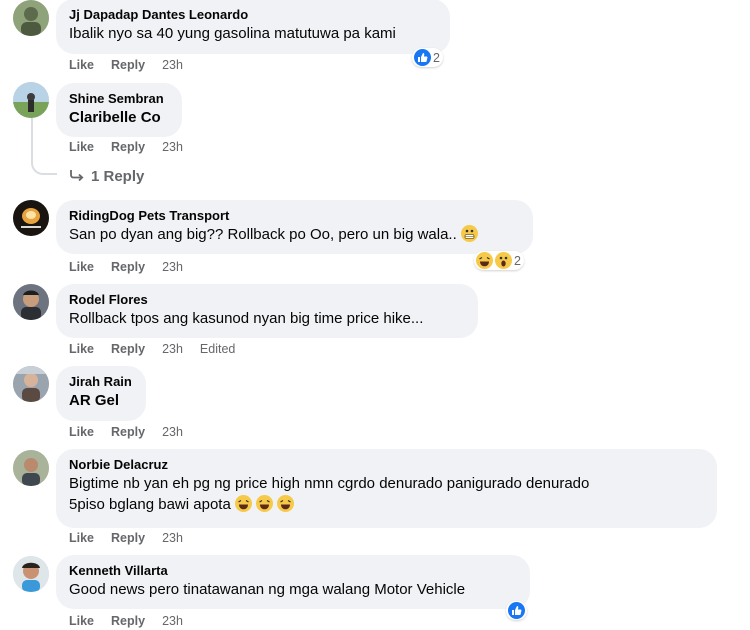 The width and height of the screenshot is (750, 630). Describe the element at coordinates (294, 215) in the screenshot. I see `commenter-name: RidingDog Pets Transport` at that location.